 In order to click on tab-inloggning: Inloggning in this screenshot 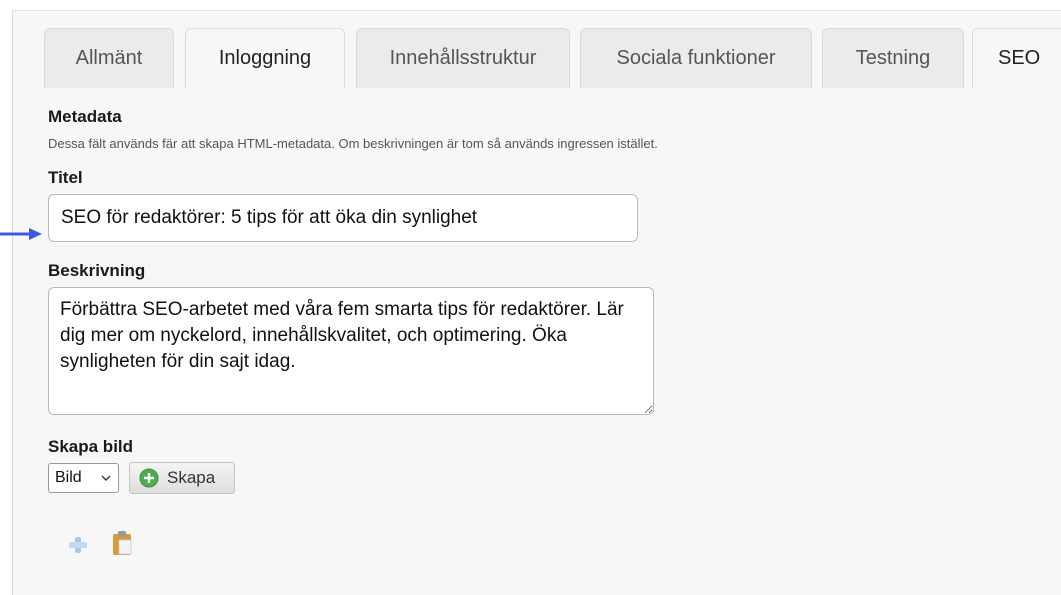, I will do `click(265, 58)`.